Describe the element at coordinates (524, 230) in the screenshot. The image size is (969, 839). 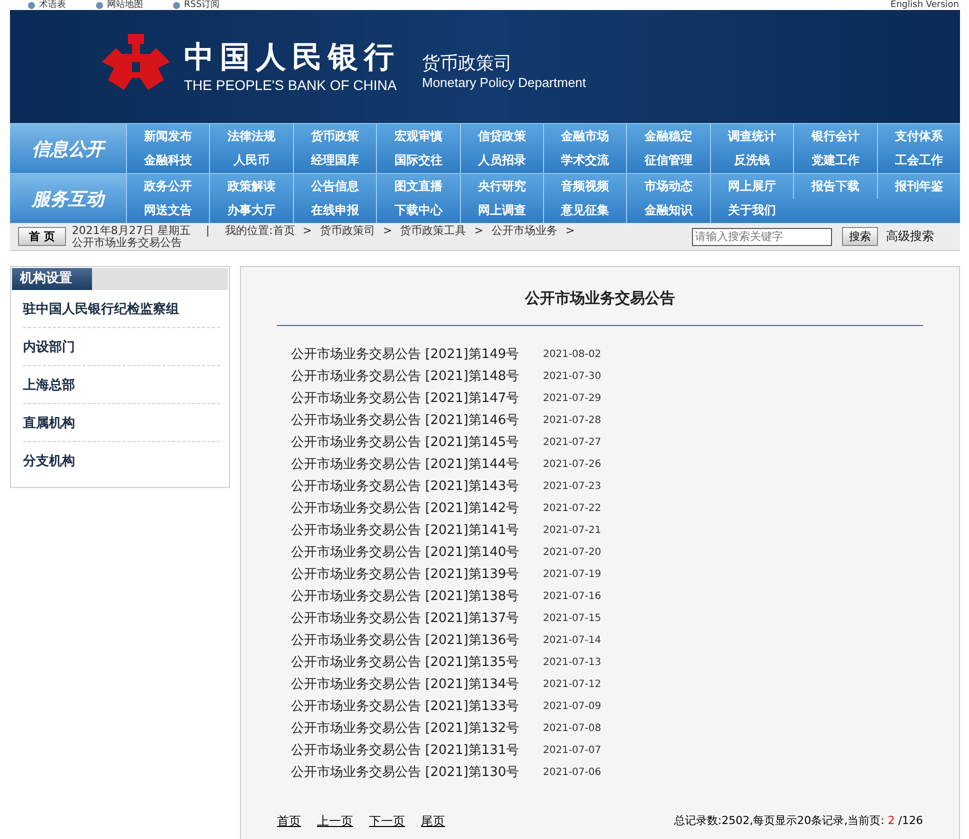
I see `breadcrumb-link: 公开市场业务` at that location.